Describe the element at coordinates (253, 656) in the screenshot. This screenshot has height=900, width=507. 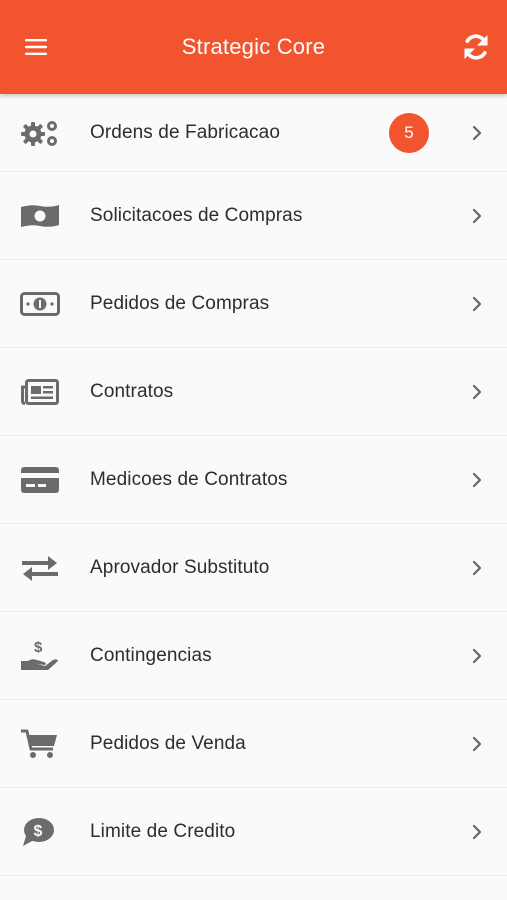
I see `menu-item-contingencias: $ Contingencias` at that location.